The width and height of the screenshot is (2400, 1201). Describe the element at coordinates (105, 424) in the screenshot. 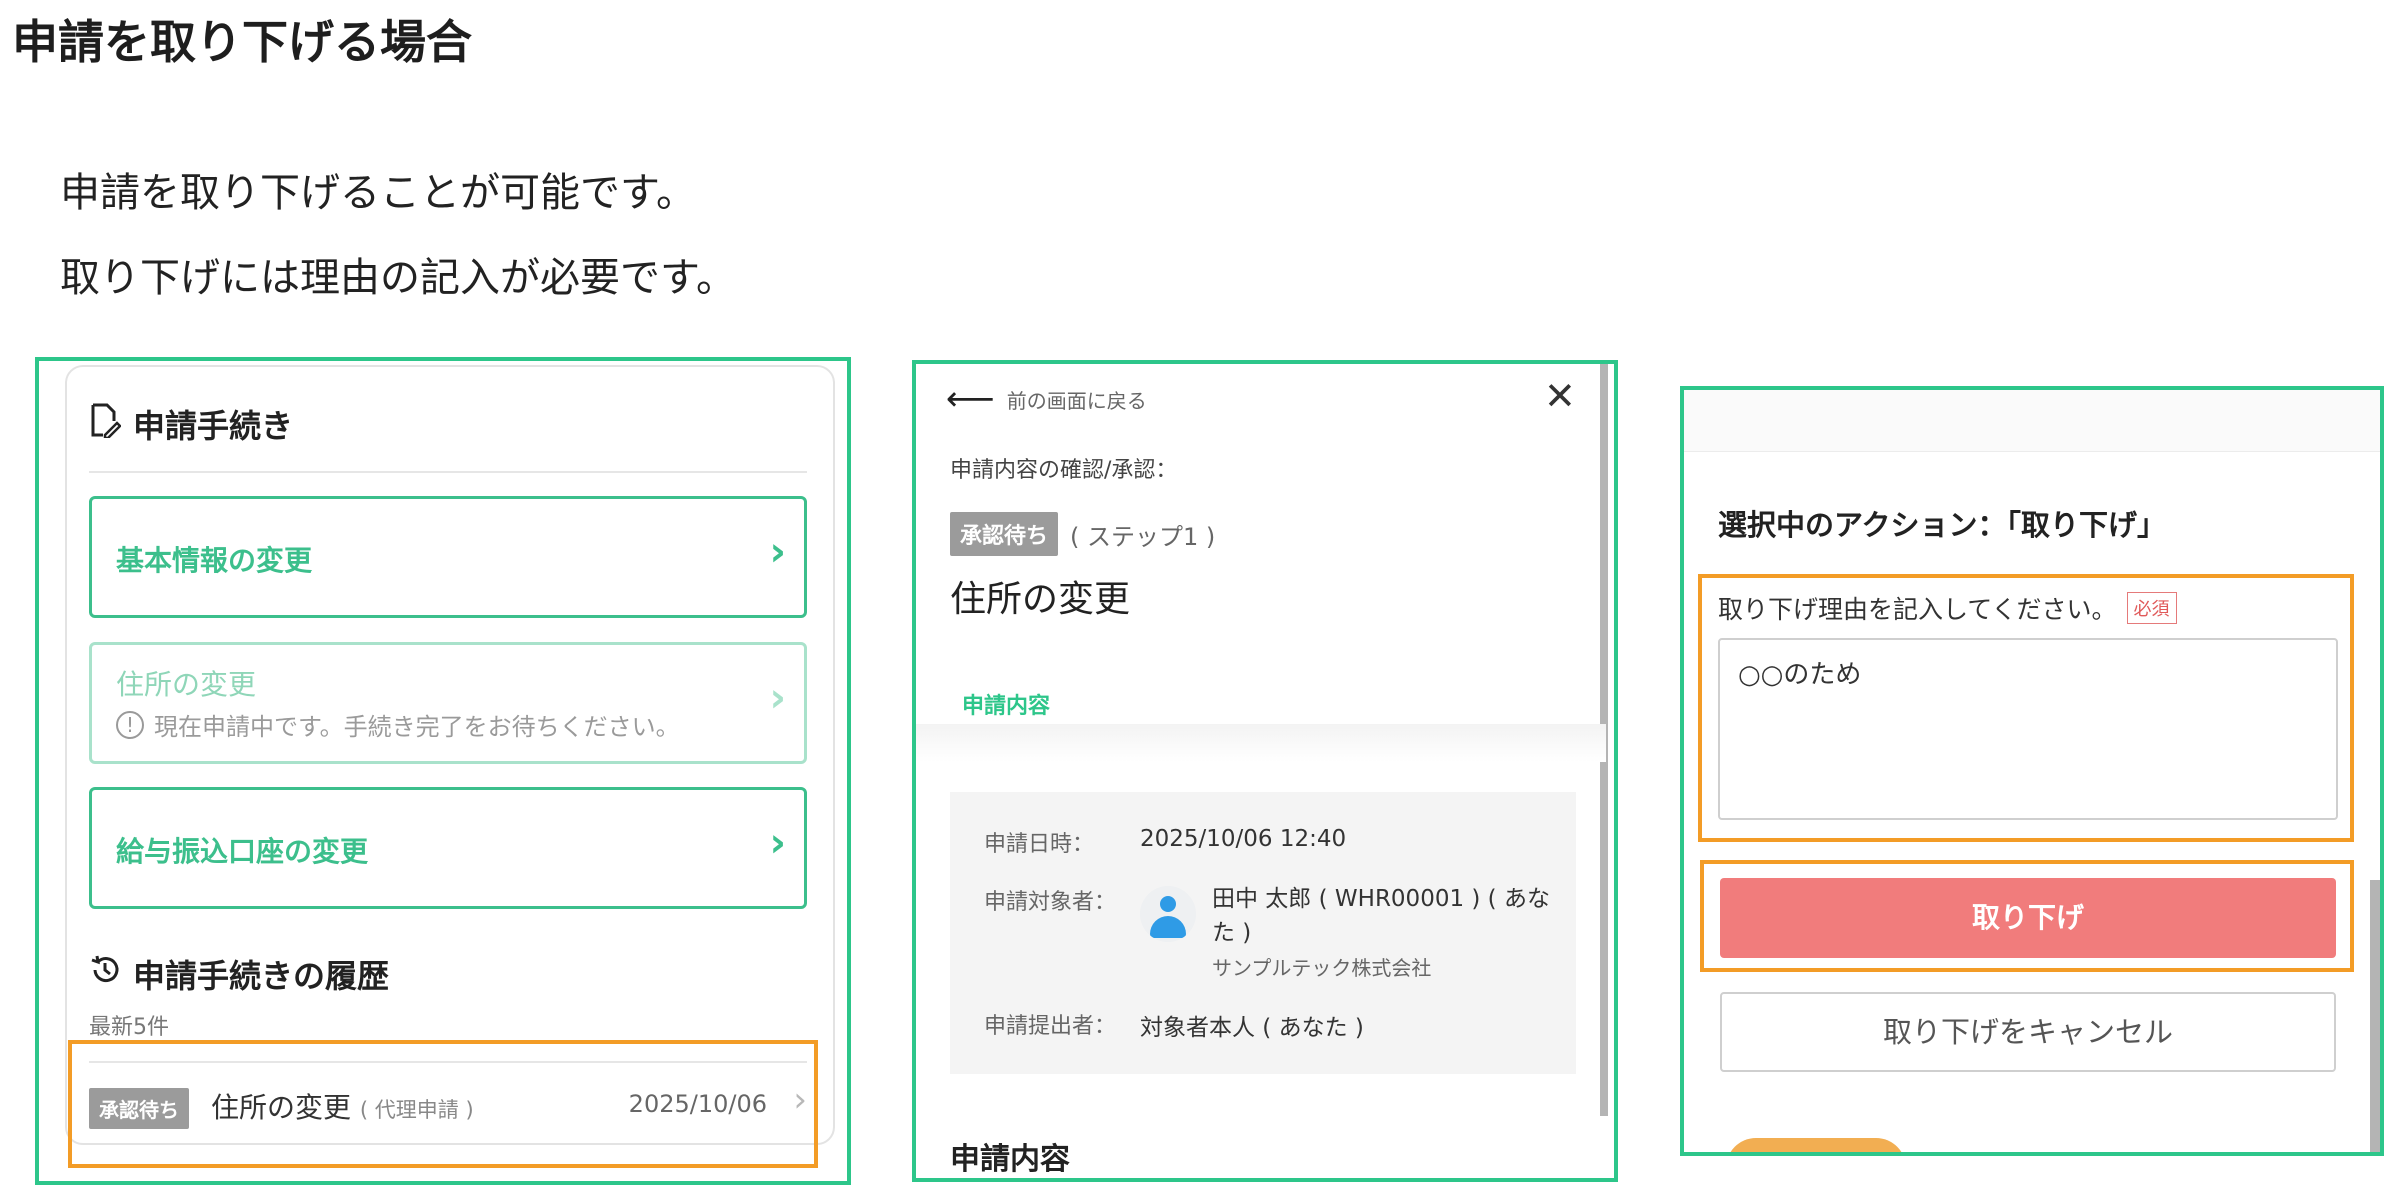

I see `document-edit-icon` at that location.